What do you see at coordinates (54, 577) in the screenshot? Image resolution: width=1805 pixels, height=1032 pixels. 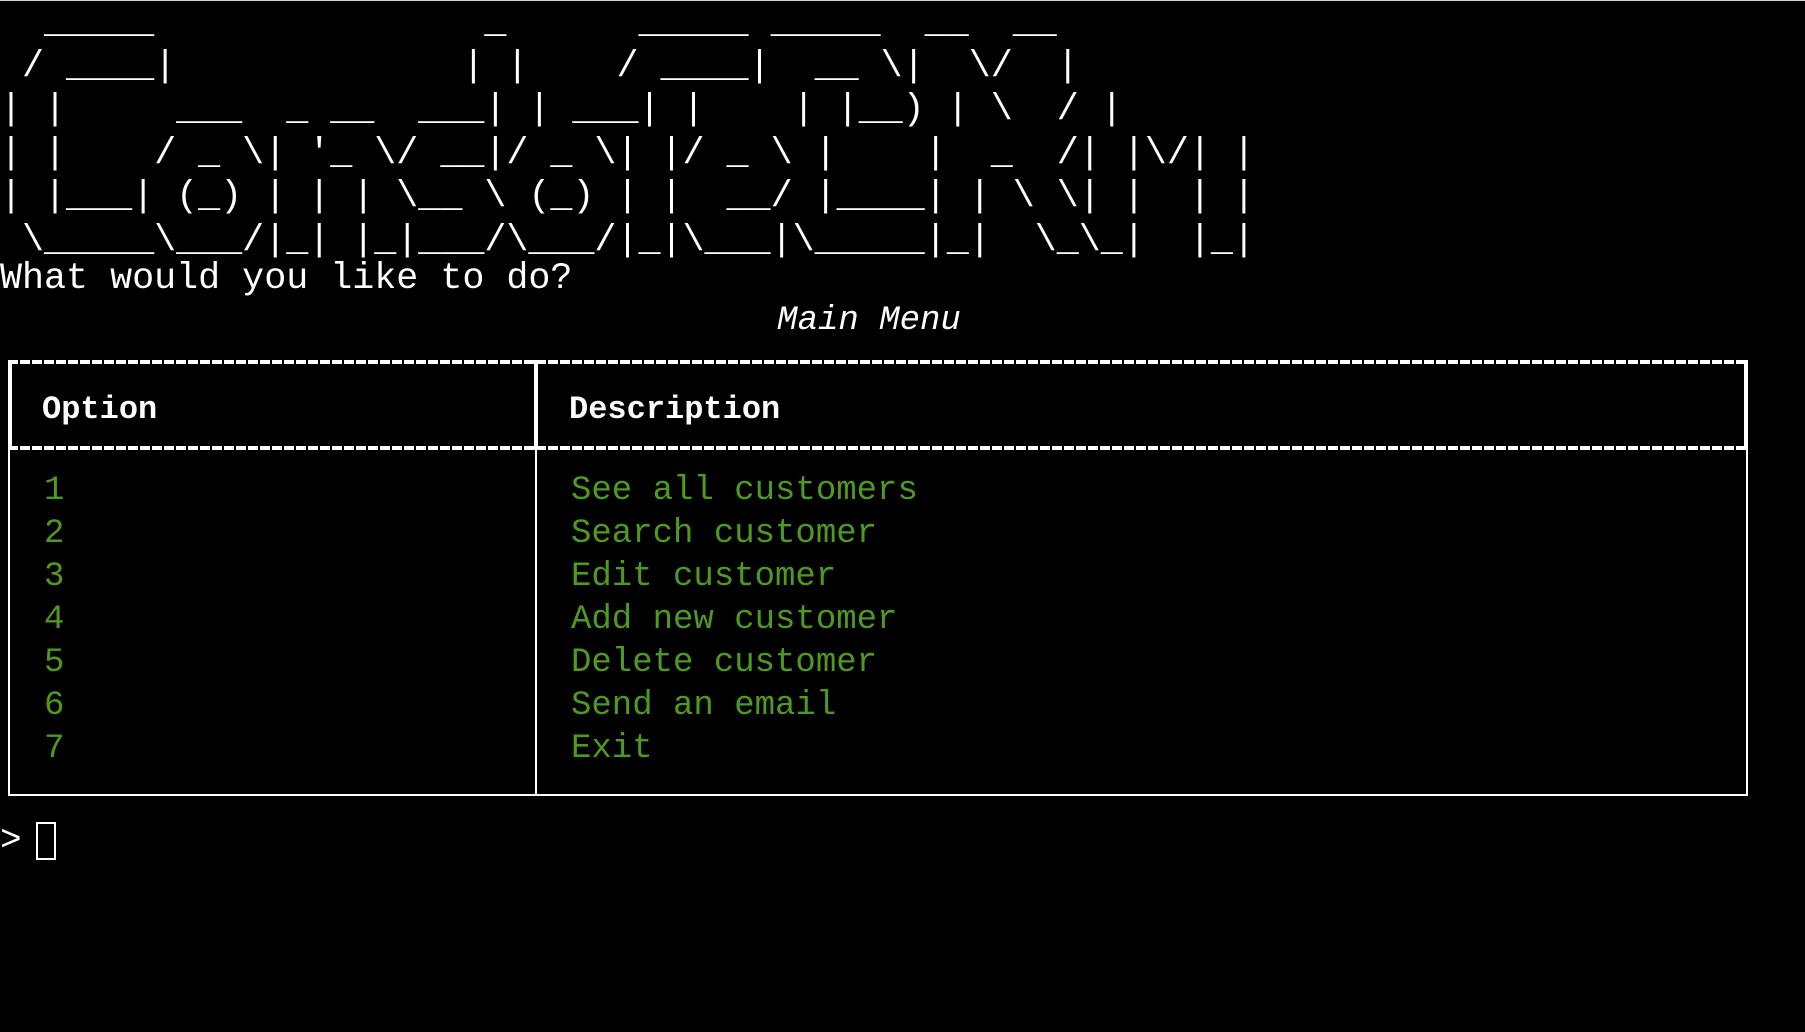 I see `option-number: 3` at bounding box center [54, 577].